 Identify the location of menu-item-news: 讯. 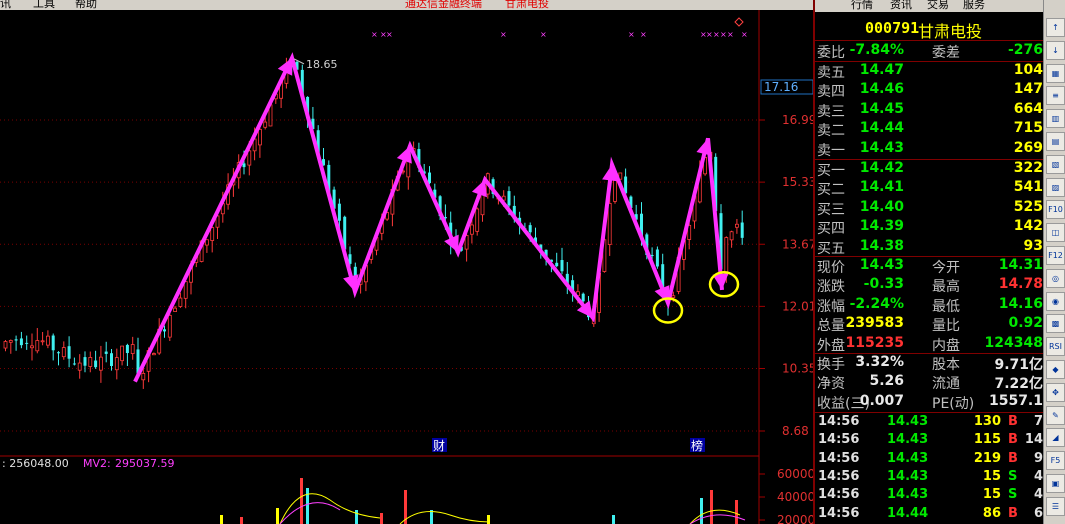
(5, 5).